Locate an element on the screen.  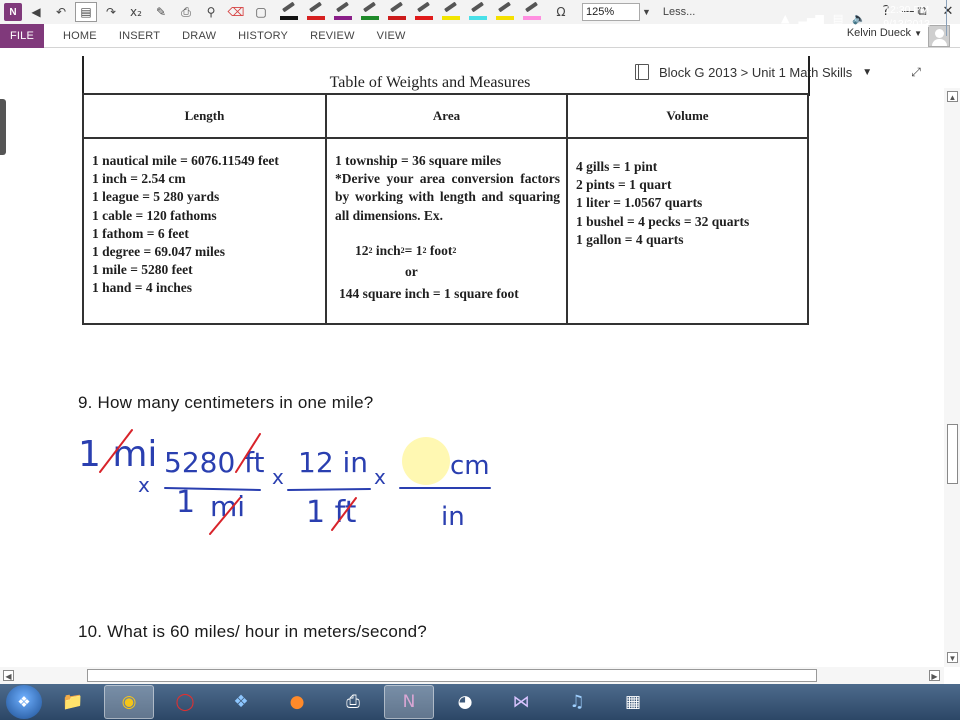
clock-time: 12:30 PM is located at coordinates (907, 10).